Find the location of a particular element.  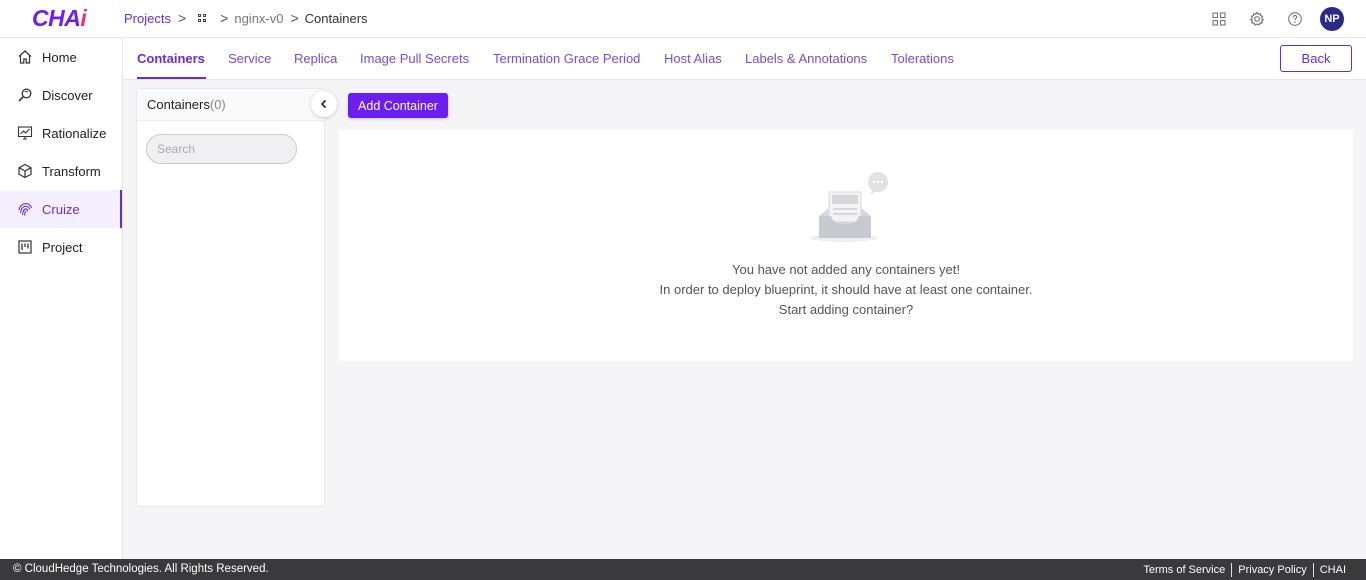

user-avatar: NP is located at coordinates (1332, 19).